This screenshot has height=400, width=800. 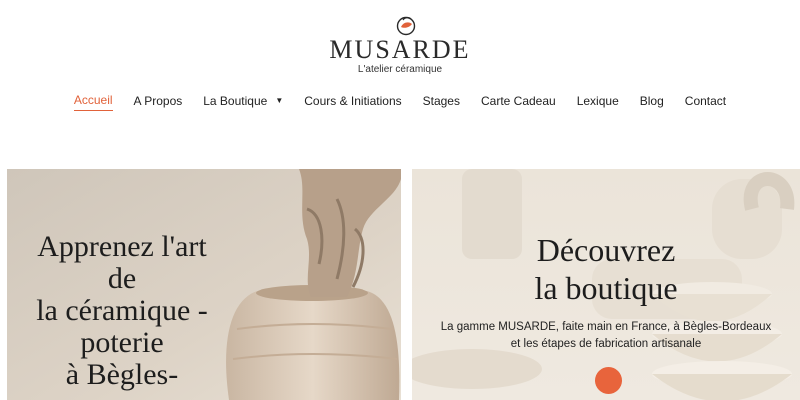 What do you see at coordinates (400, 50) in the screenshot?
I see `brand-name: MUSARDE` at bounding box center [400, 50].